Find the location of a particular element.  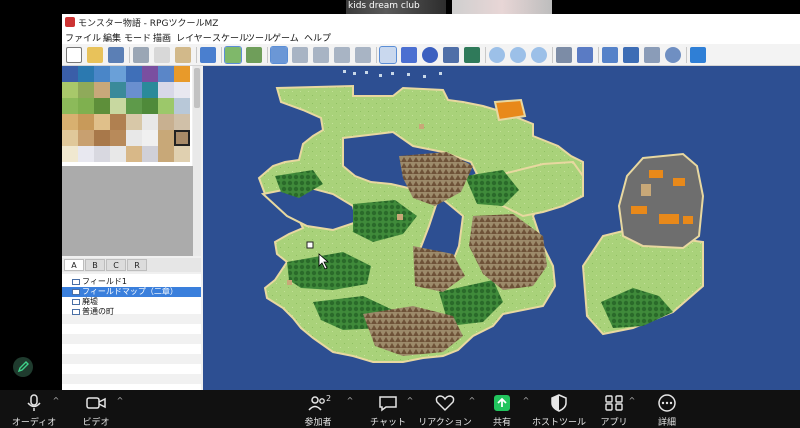

chat-options-caret: ^ is located at coordinates (410, 401).